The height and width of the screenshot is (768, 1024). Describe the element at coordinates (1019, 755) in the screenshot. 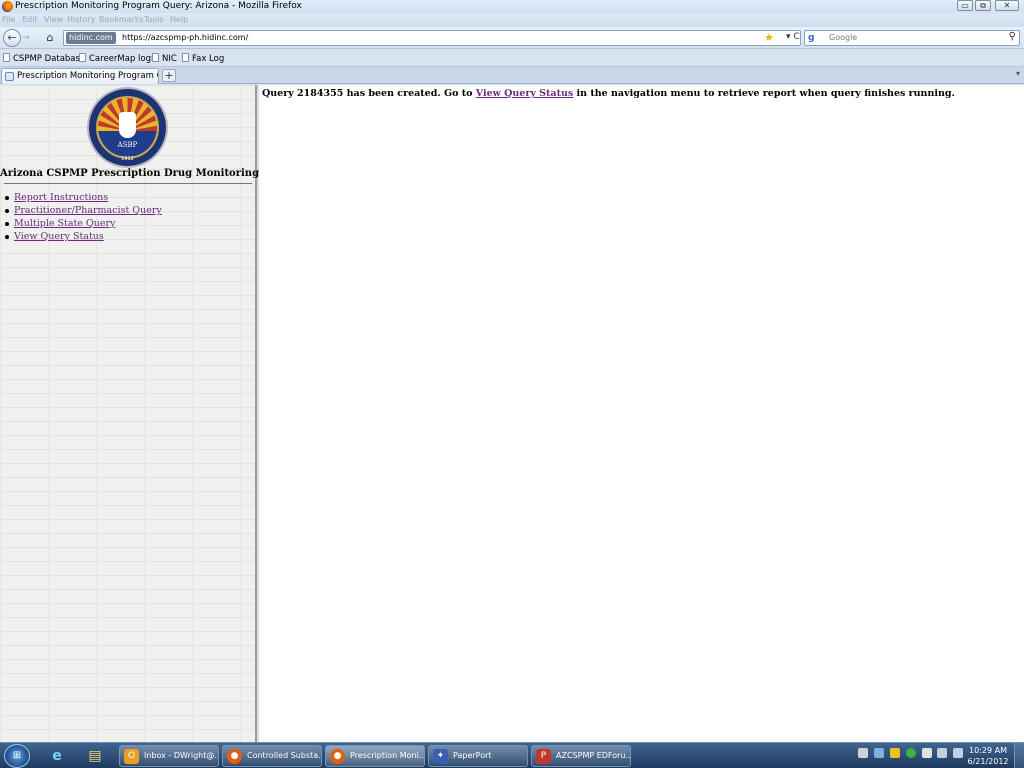

I see `show-desktop-button` at that location.